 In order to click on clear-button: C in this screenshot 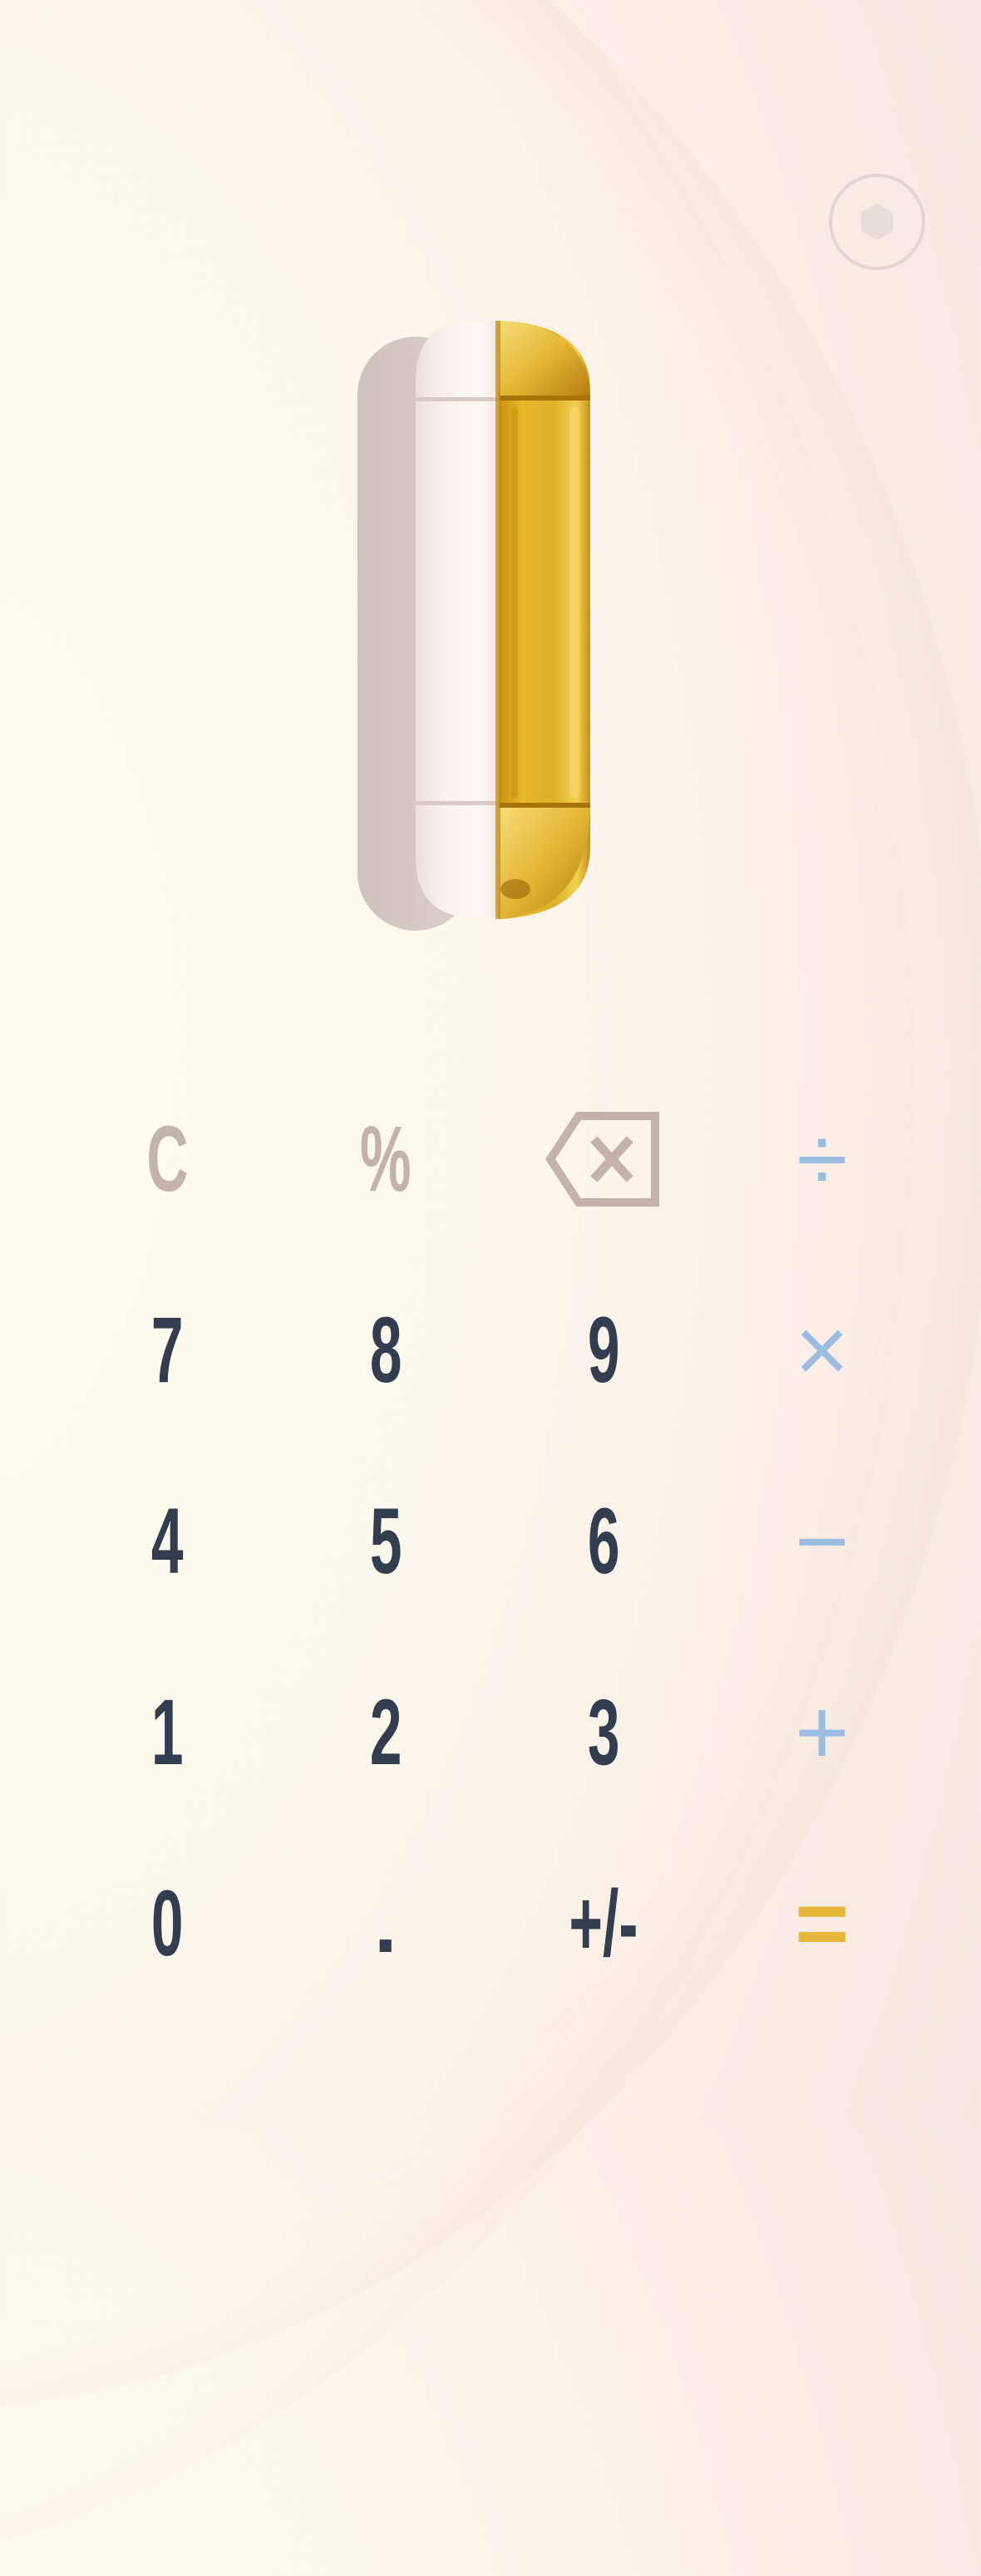, I will do `click(167, 1159)`.